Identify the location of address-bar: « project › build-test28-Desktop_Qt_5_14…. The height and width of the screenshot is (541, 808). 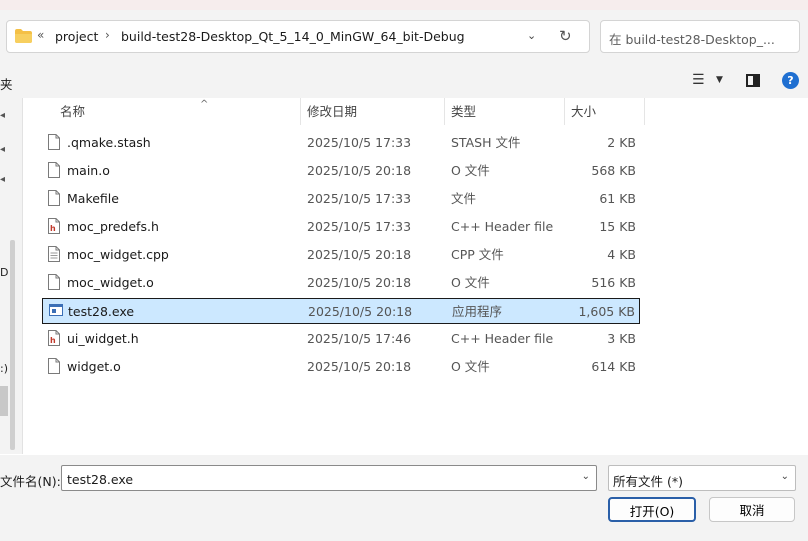
(298, 36).